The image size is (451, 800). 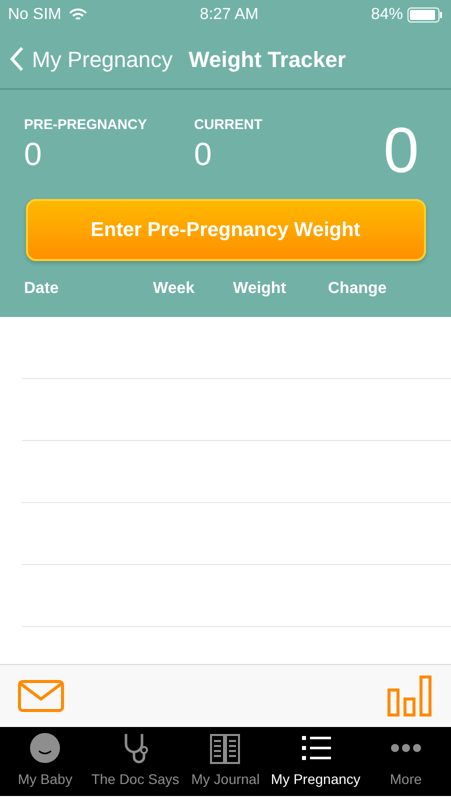 What do you see at coordinates (78, 15) in the screenshot?
I see `wifi-icon` at bounding box center [78, 15].